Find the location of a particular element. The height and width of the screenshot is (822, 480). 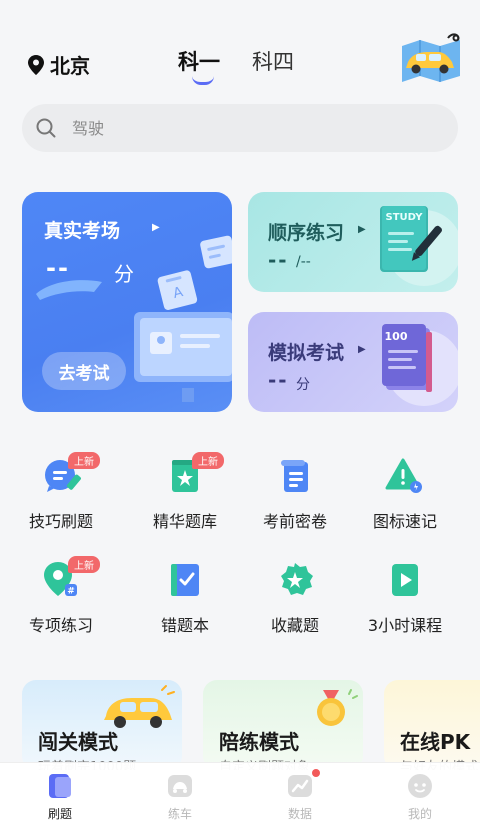

challenge-mode-title: 闯关模式 is located at coordinates (78, 742).